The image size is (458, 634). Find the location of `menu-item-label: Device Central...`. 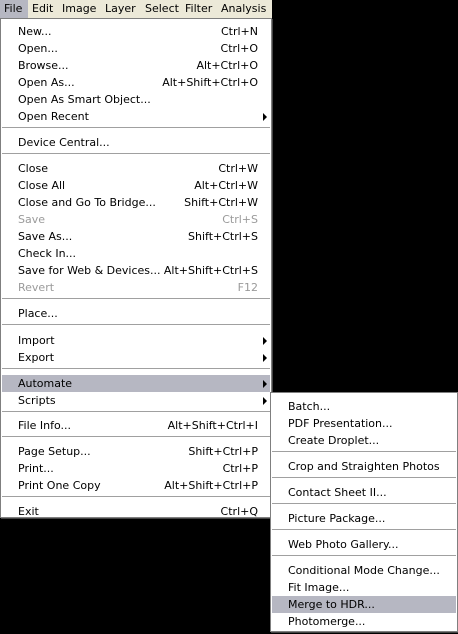

menu-item-label: Device Central... is located at coordinates (64, 142).